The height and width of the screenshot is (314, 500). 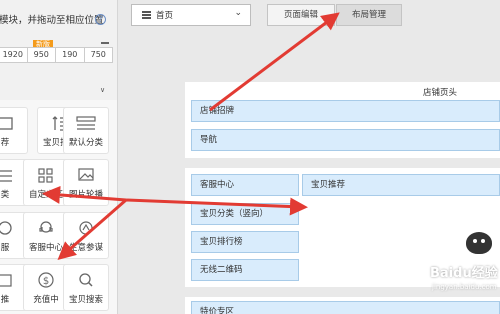 What do you see at coordinates (86, 287) in the screenshot?
I see `module-item-search: 宝贝搜索` at bounding box center [86, 287].